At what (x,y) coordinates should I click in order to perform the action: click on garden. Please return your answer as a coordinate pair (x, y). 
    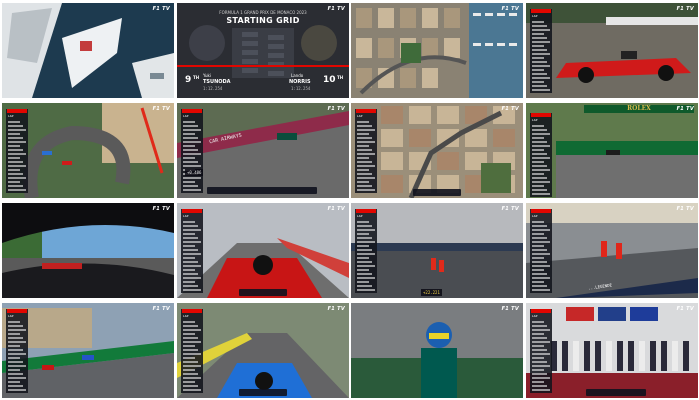
    Looking at the image, I should click on (496, 178).